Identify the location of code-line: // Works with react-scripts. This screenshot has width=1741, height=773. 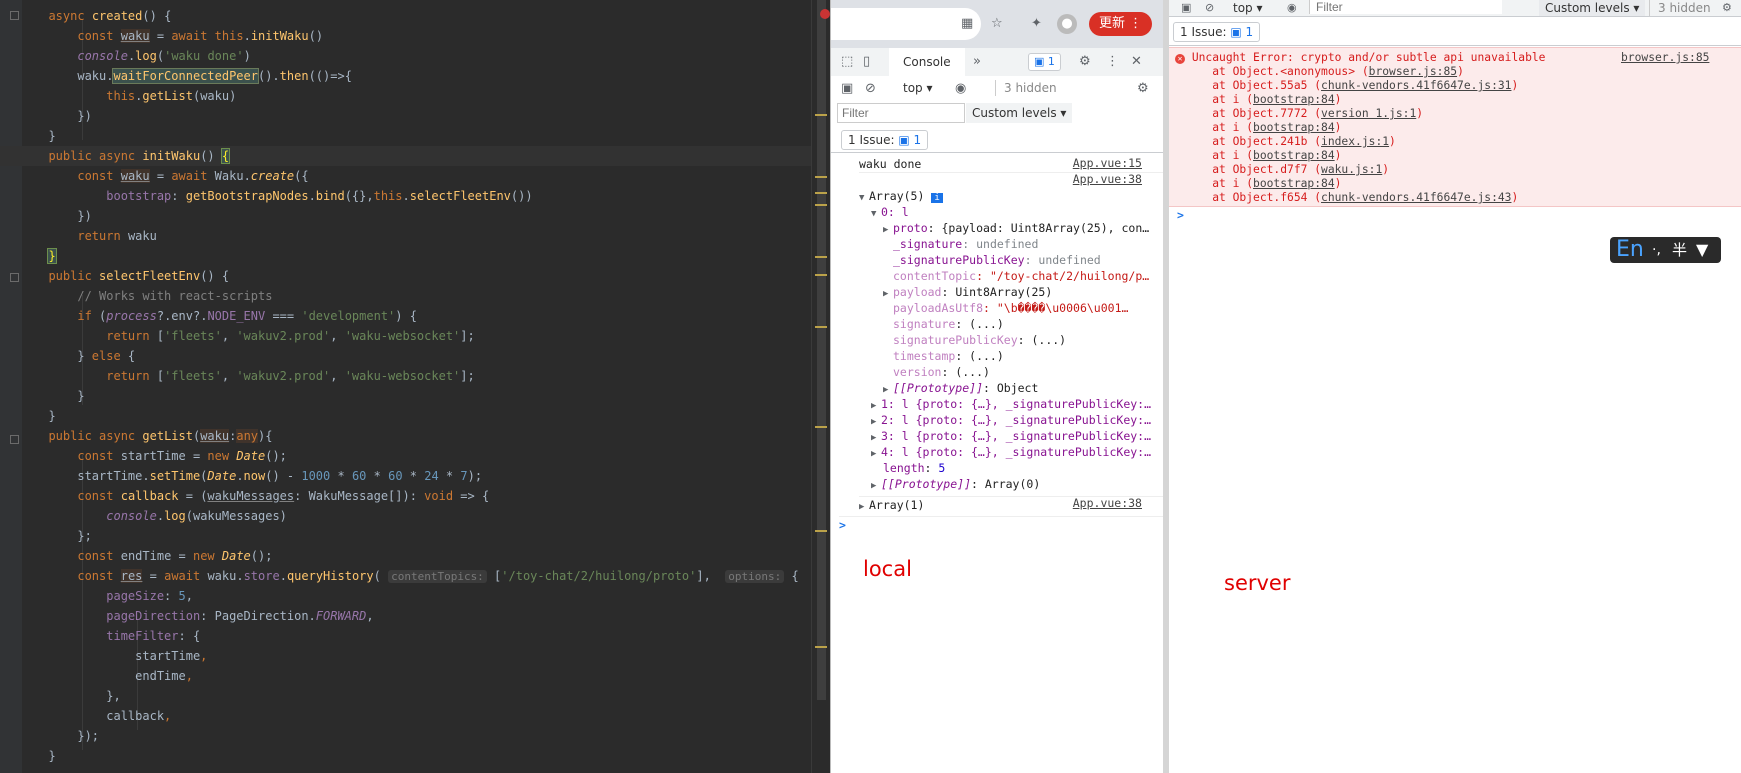
(406, 296).